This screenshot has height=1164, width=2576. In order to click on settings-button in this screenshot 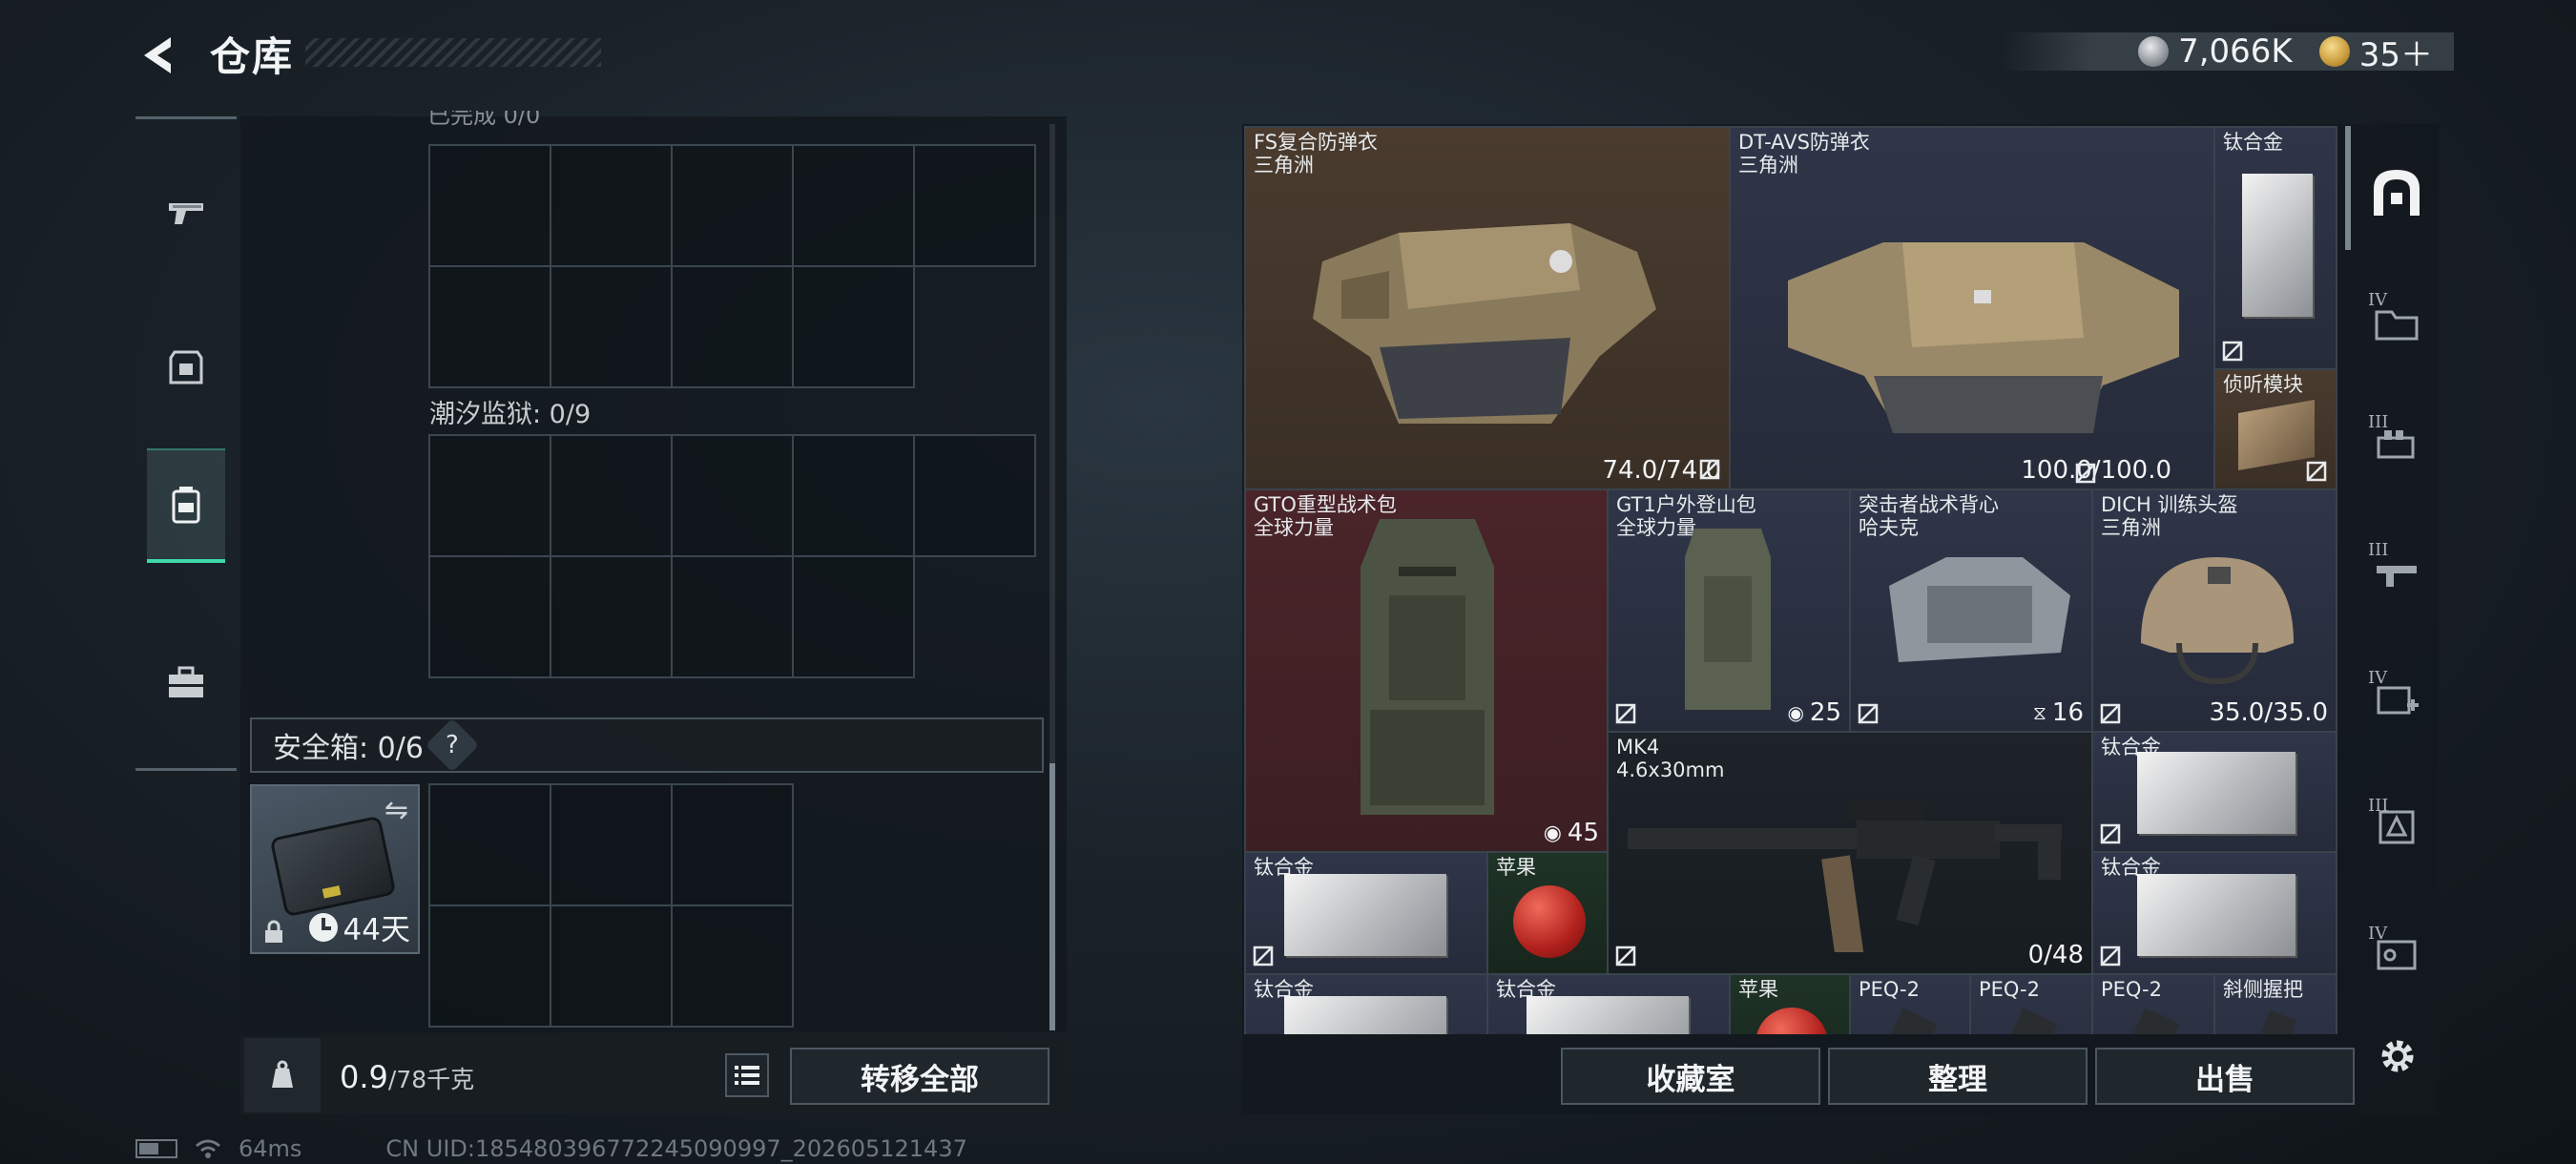, I will do `click(2397, 1056)`.